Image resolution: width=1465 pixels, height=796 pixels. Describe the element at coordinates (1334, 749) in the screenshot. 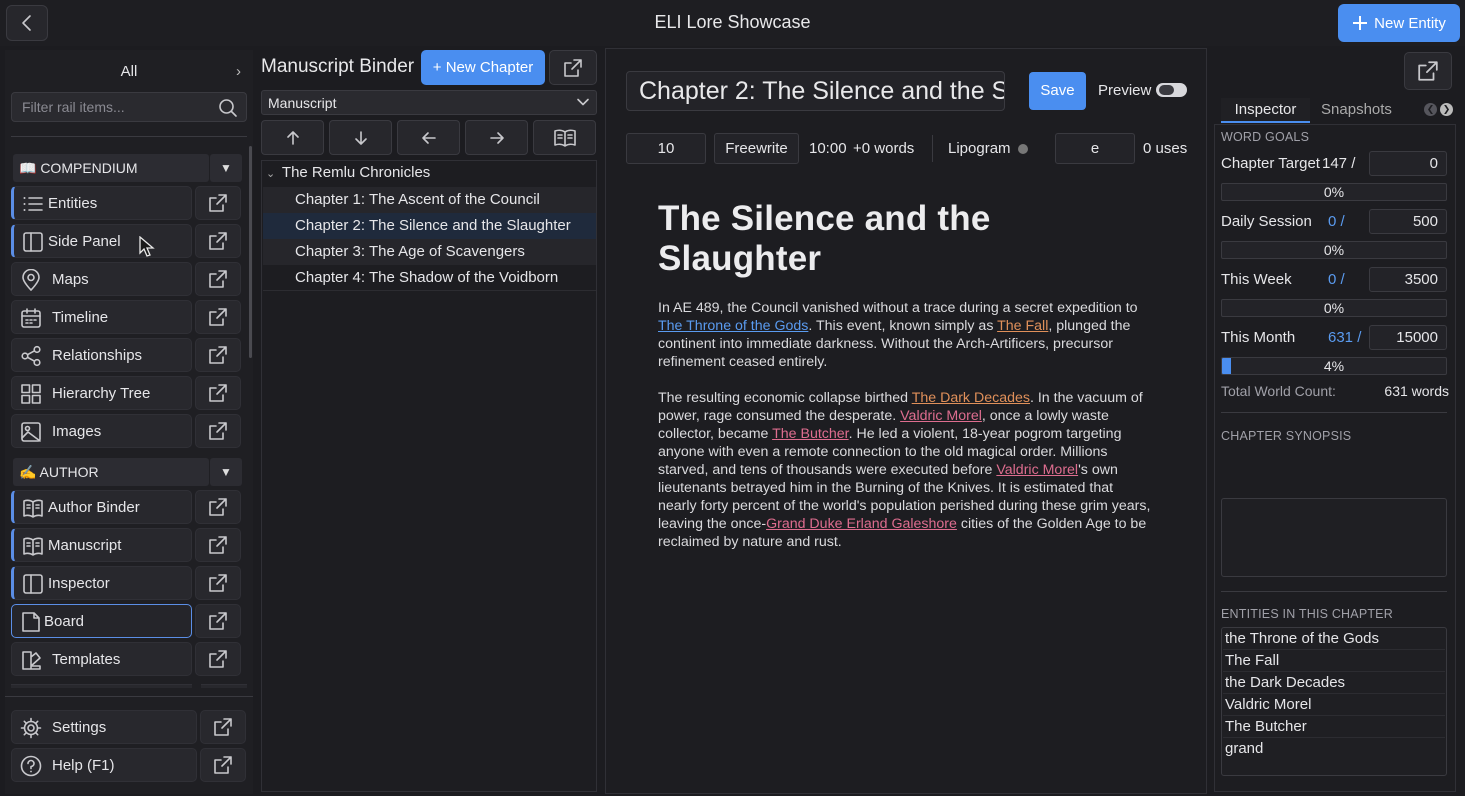

I see `list-item: grand` at that location.